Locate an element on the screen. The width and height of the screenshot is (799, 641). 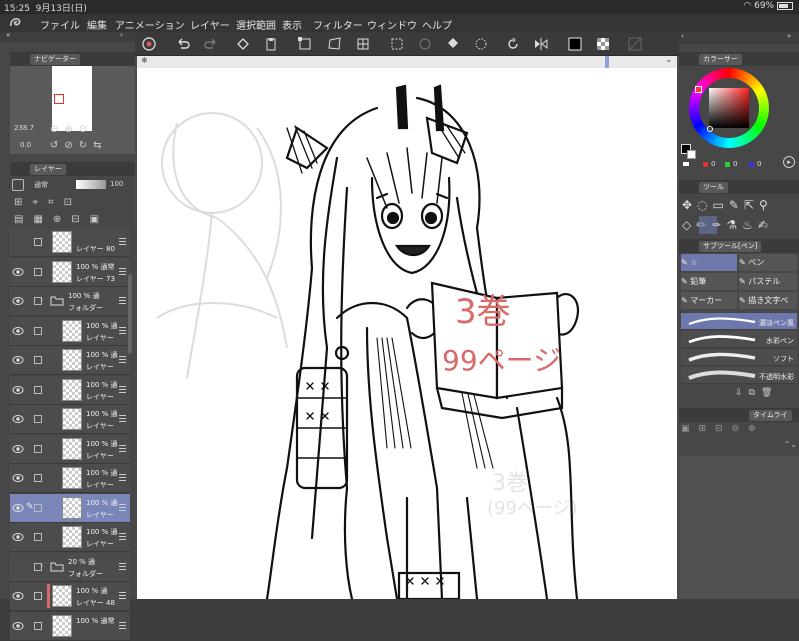
menu-edit: 編集 is located at coordinates (97, 24).